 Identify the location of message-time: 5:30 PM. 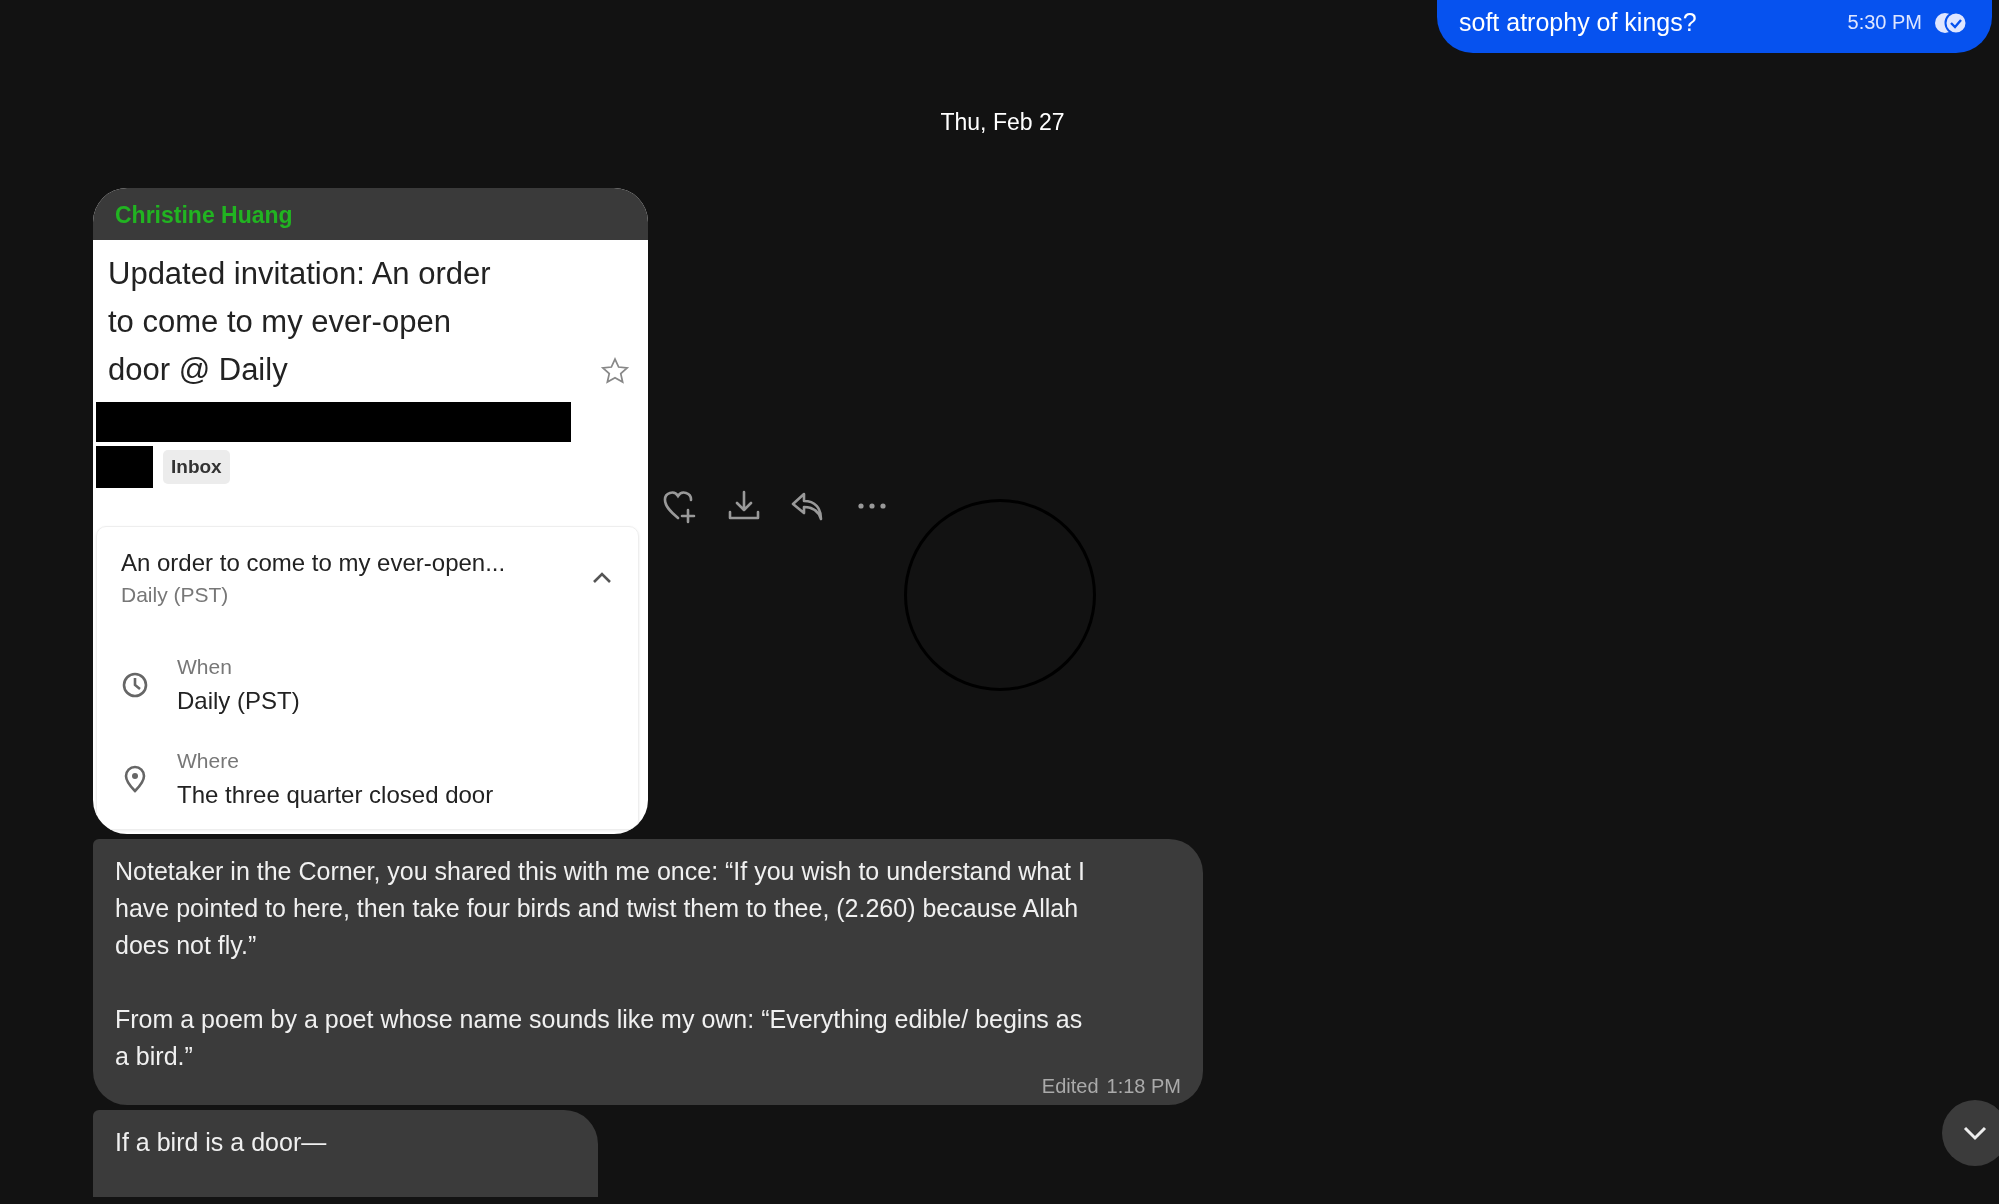
(1884, 22).